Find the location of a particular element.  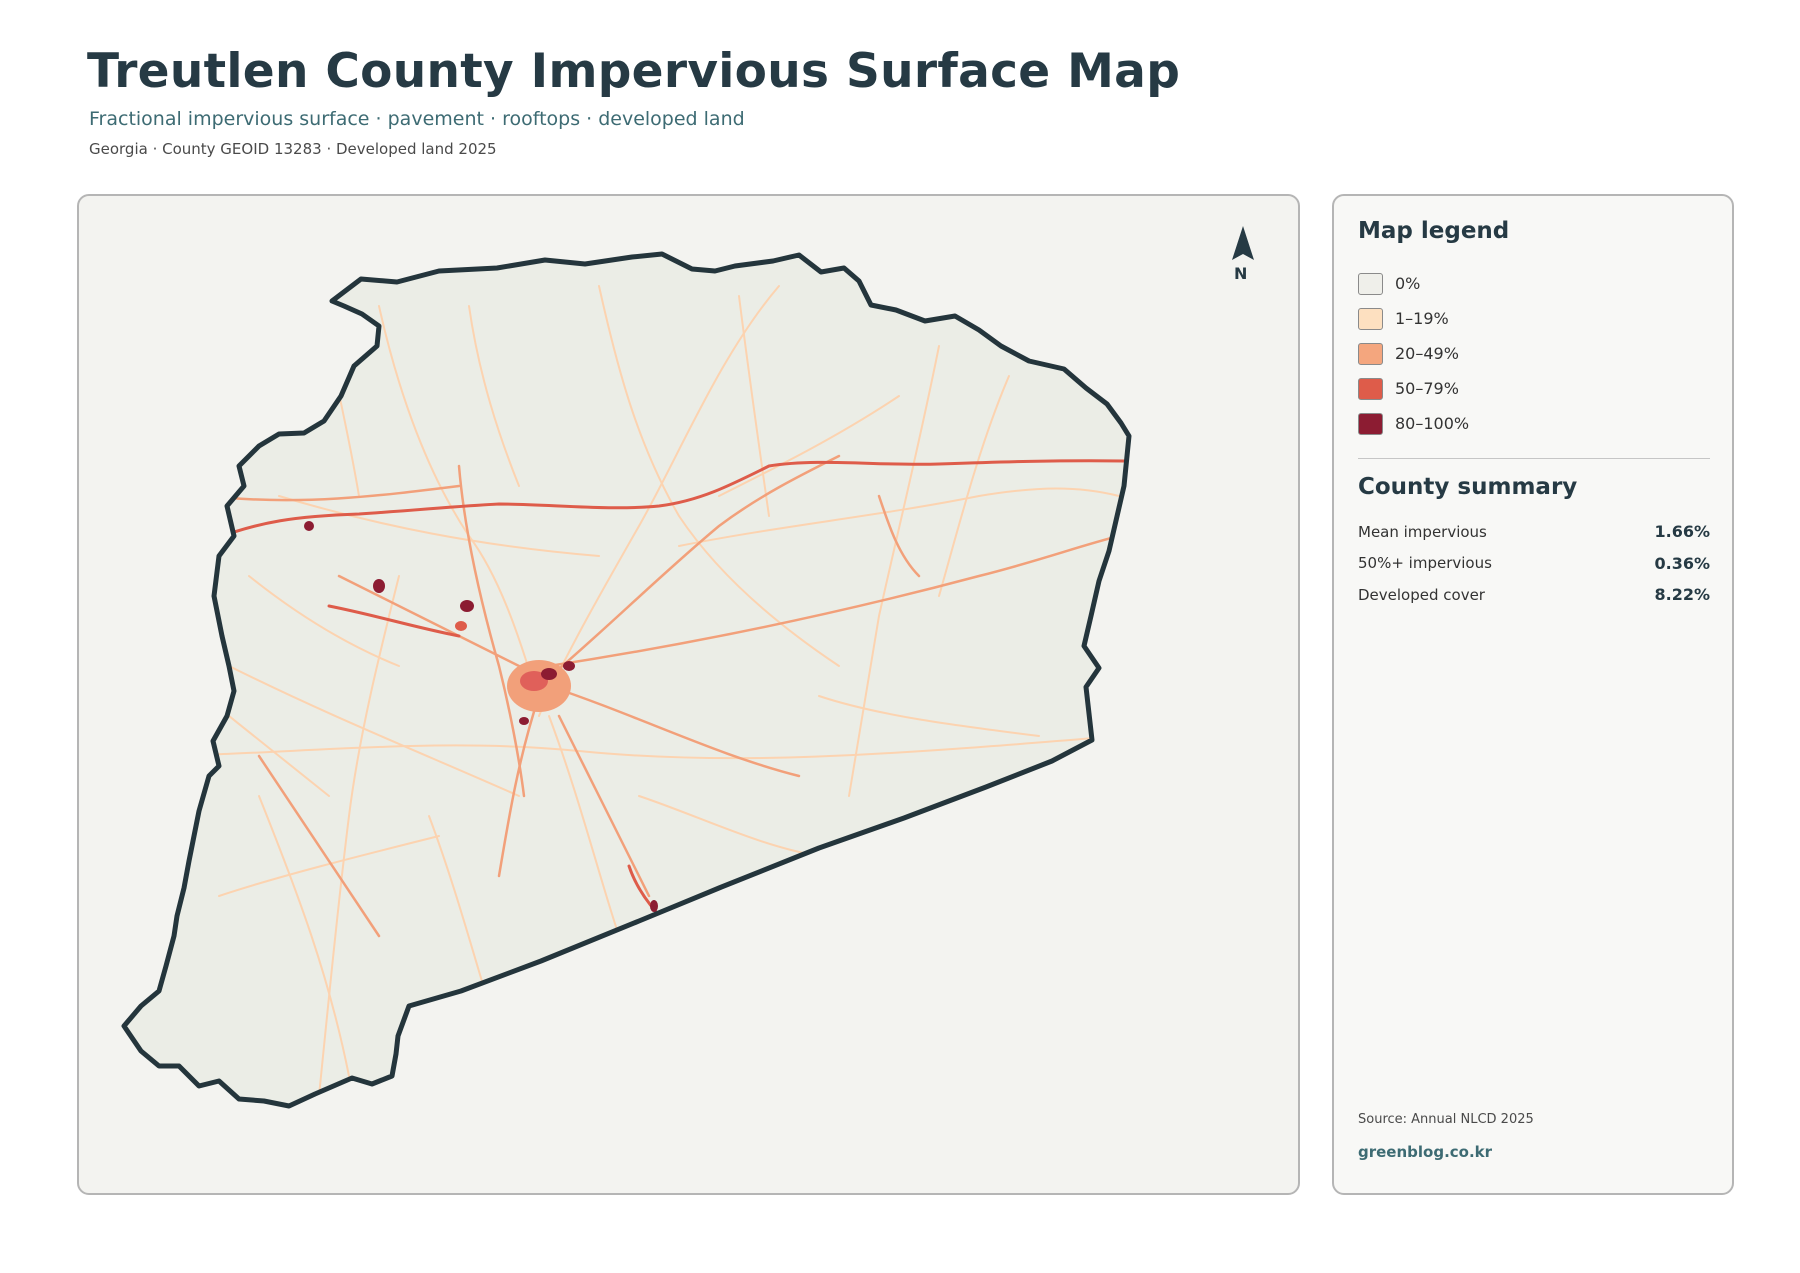

legend-item: 80–100% is located at coordinates (1413, 423).